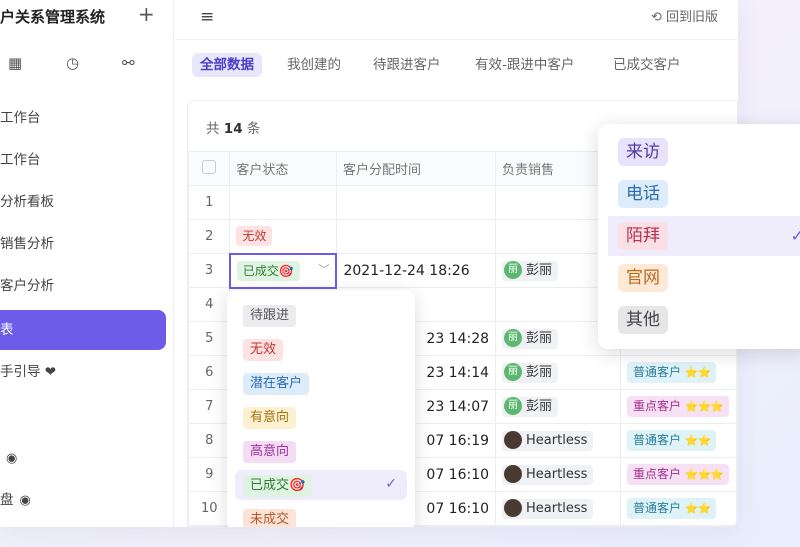  I want to click on view-tabs: 全部数据 我创建的 待跟进客户 有效-跟进中客户 已成交客户, so click(456, 65).